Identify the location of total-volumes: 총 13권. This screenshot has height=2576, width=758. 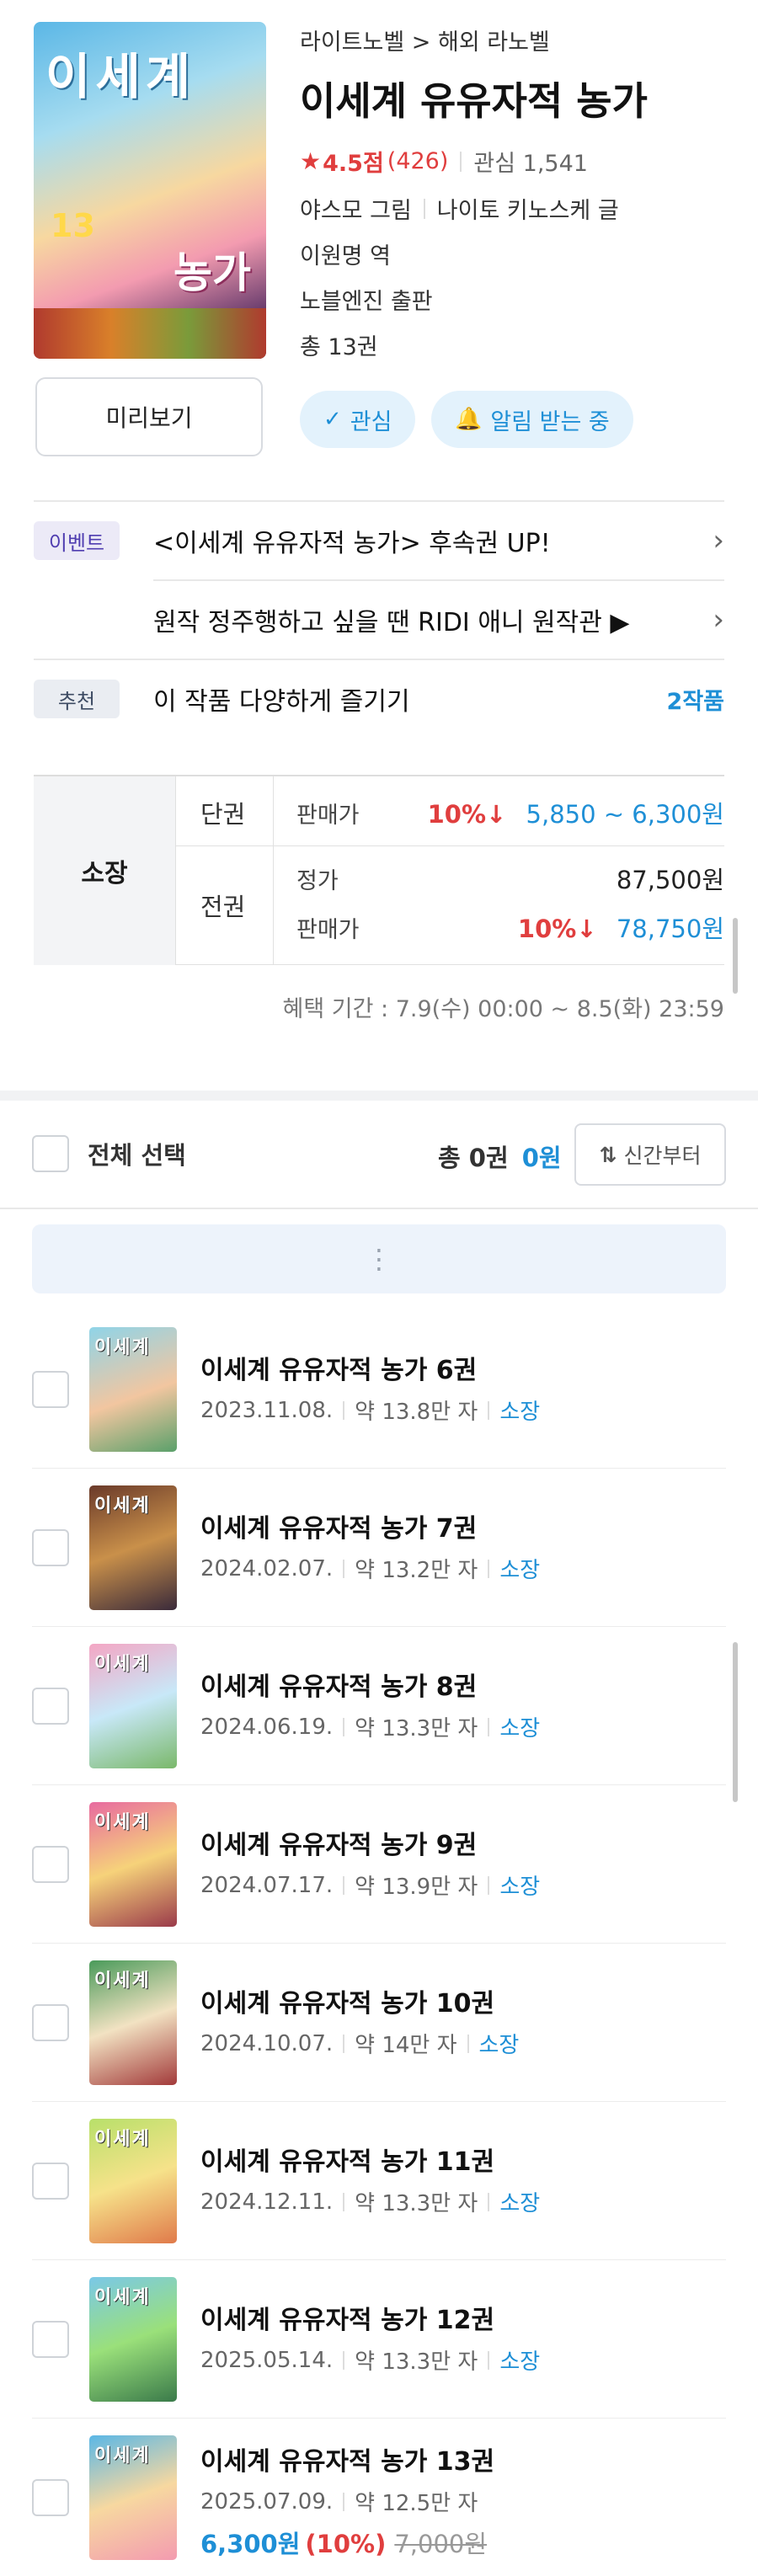
(339, 347).